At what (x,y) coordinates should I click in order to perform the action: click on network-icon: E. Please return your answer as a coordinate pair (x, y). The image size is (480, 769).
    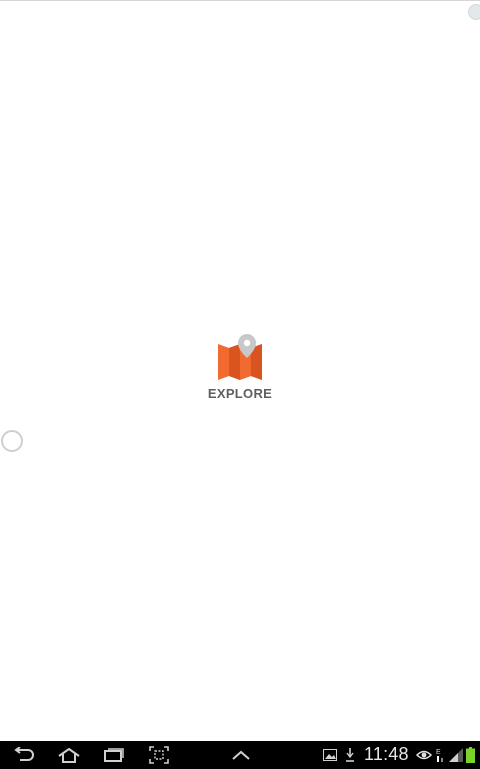
    Looking at the image, I should click on (439, 755).